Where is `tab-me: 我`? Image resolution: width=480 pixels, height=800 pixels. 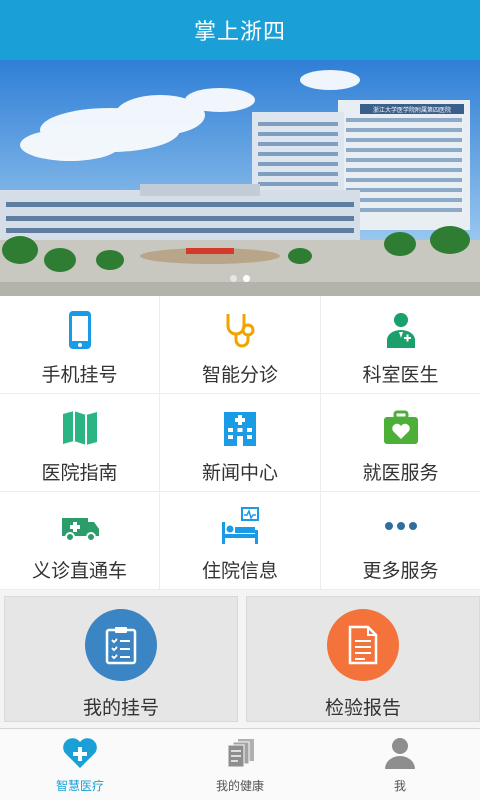 tab-me: 我 is located at coordinates (400, 764).